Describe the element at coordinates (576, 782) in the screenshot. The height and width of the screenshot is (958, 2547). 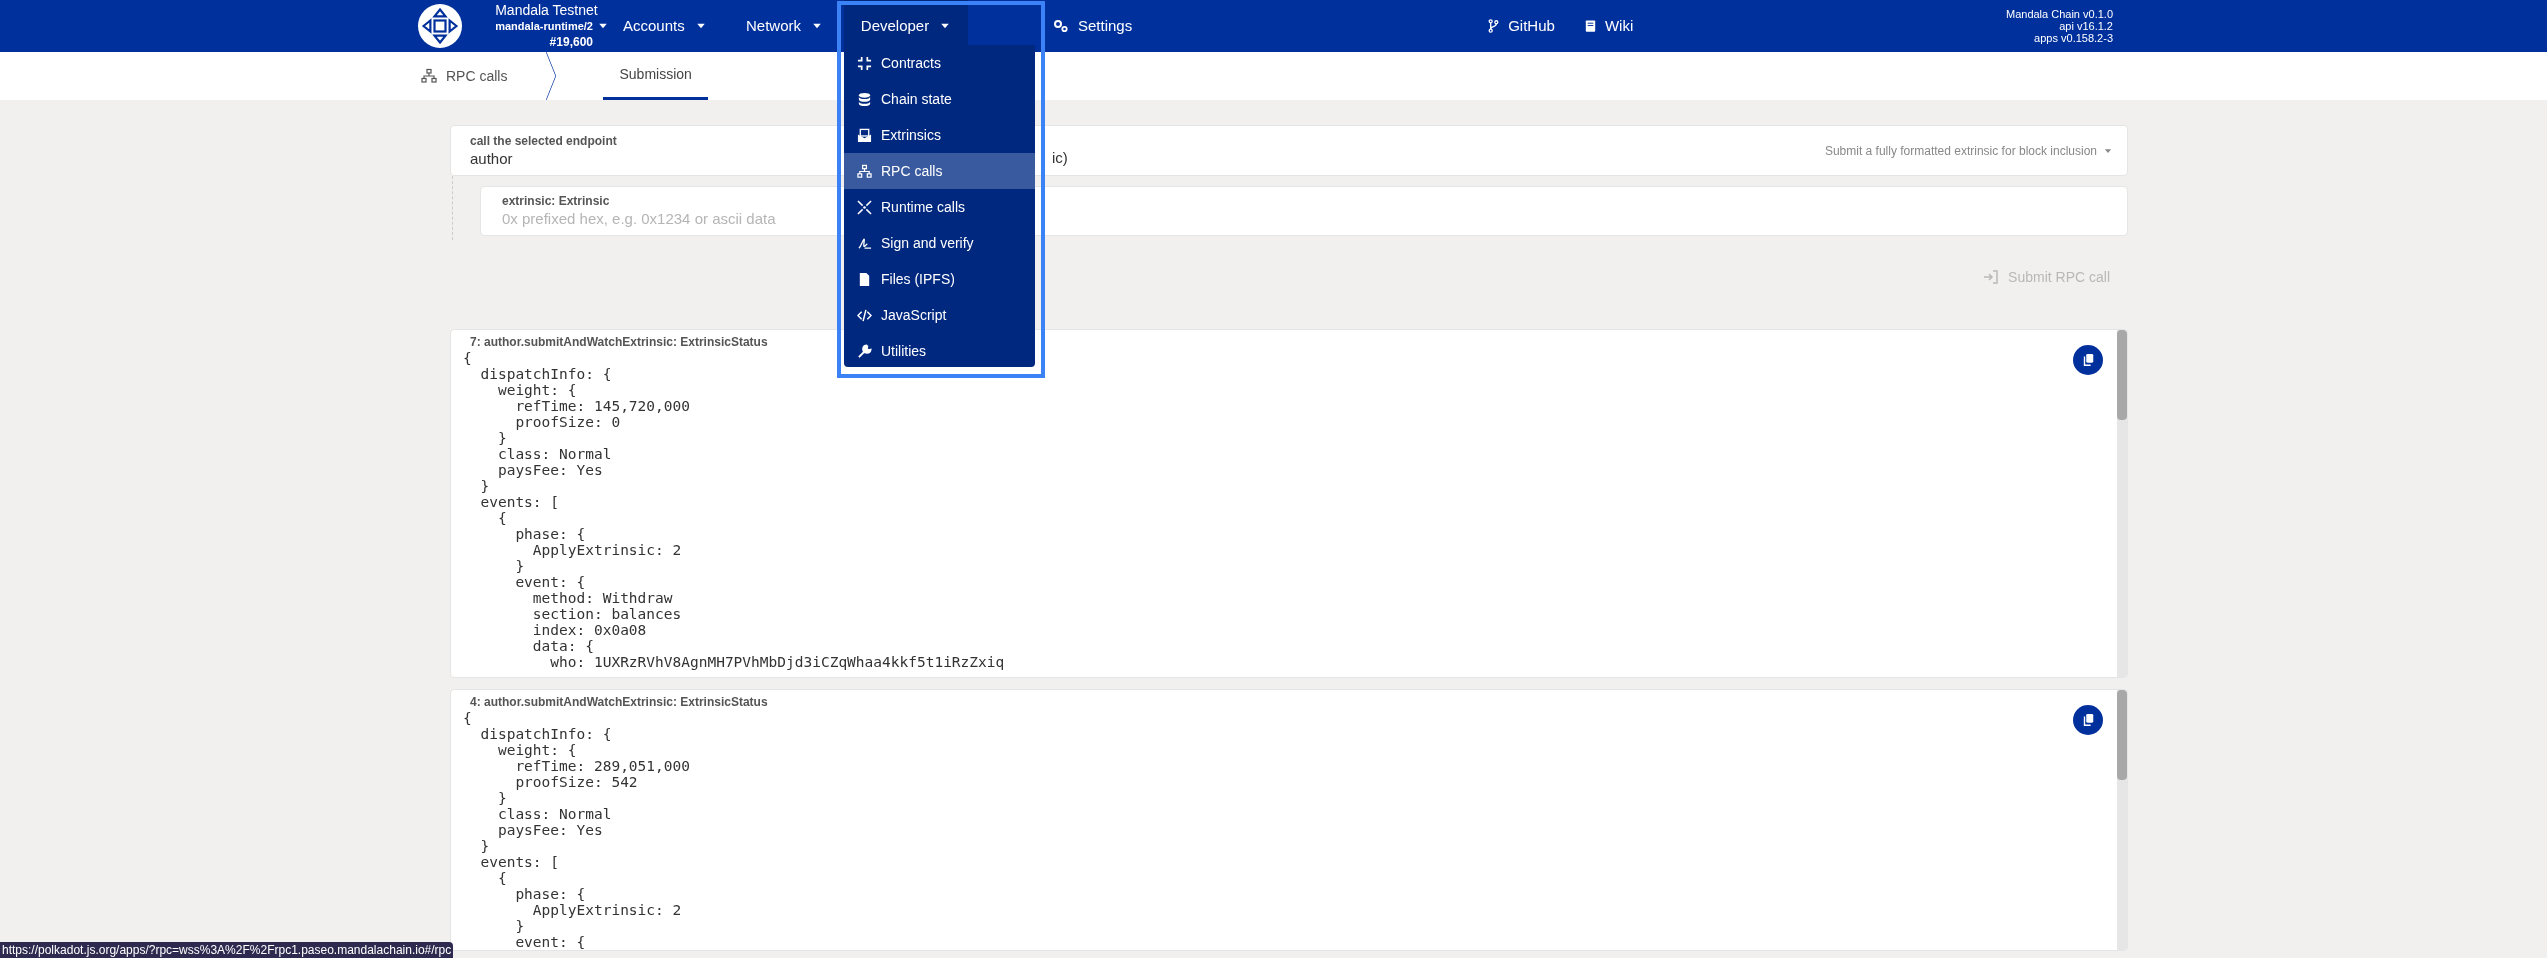
I see `code-line: proofSize: 542` at that location.